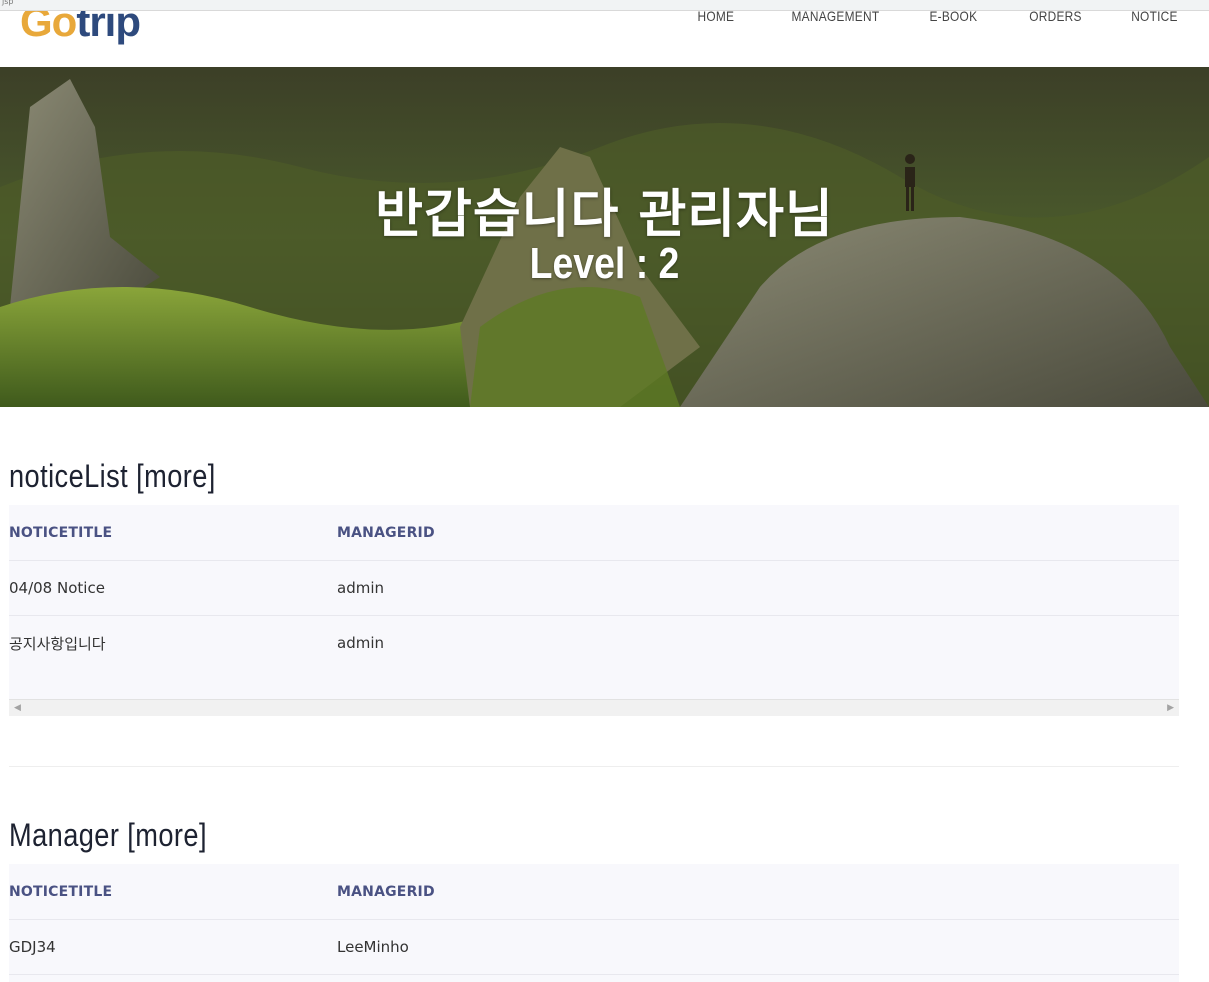 The width and height of the screenshot is (1209, 982). I want to click on notice-section-title: noticeList [more], so click(112, 476).